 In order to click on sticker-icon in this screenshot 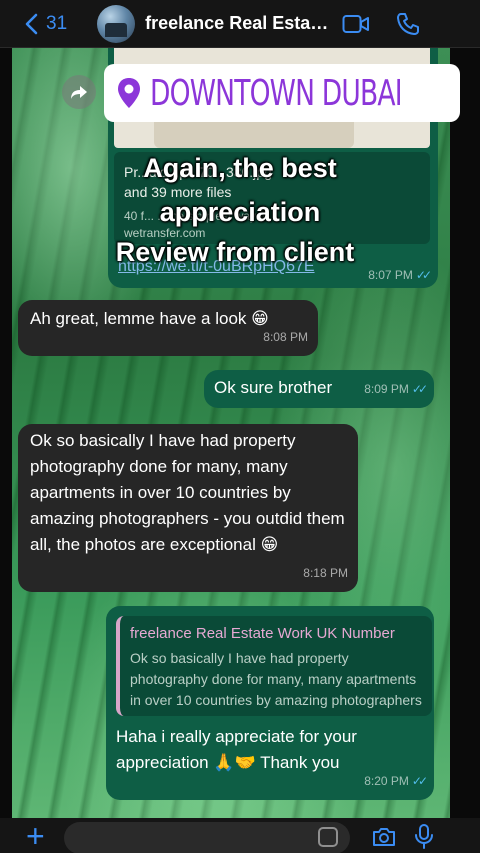, I will do `click(328, 837)`.